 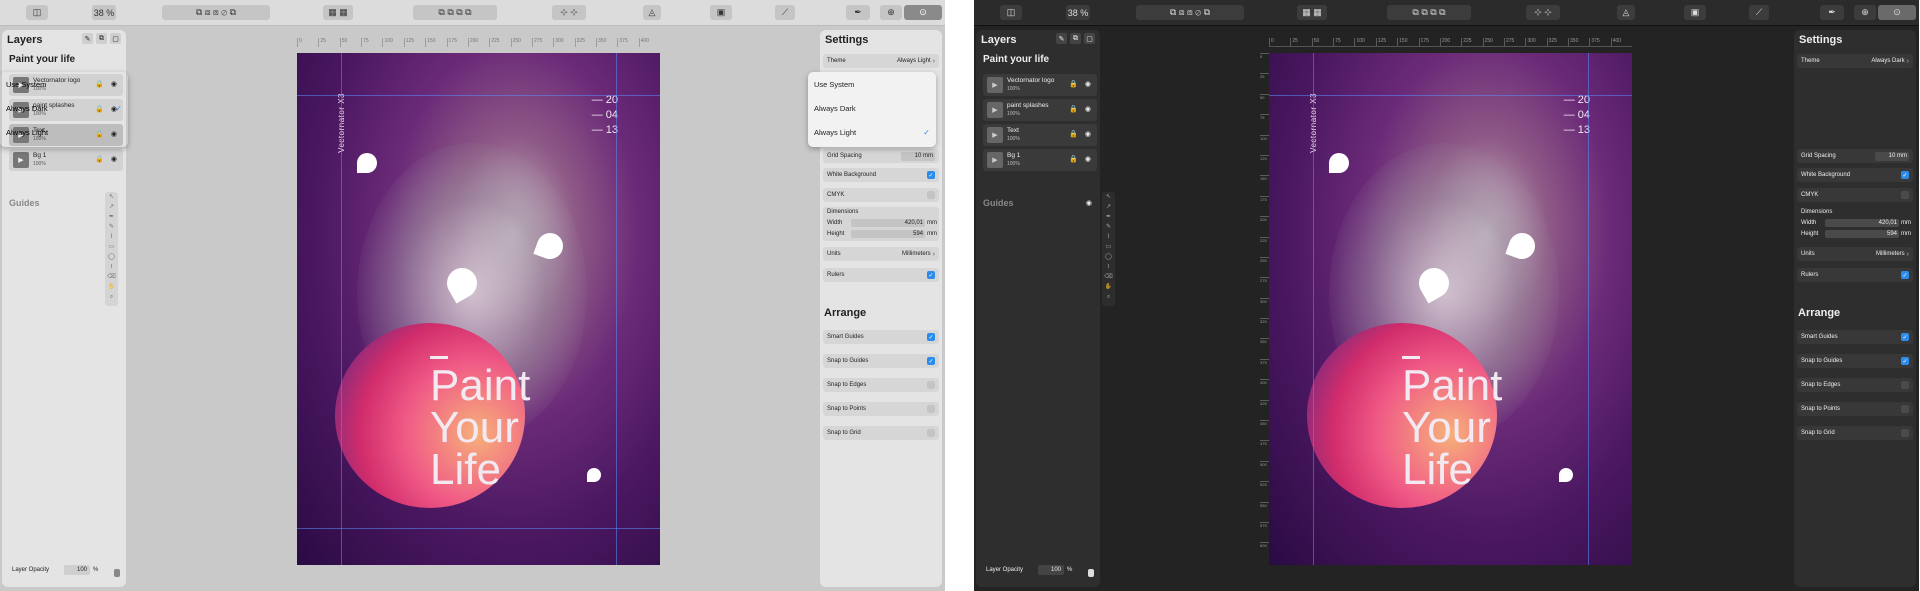 I want to click on units-row: Units Millimeters ›, so click(x=1855, y=254).